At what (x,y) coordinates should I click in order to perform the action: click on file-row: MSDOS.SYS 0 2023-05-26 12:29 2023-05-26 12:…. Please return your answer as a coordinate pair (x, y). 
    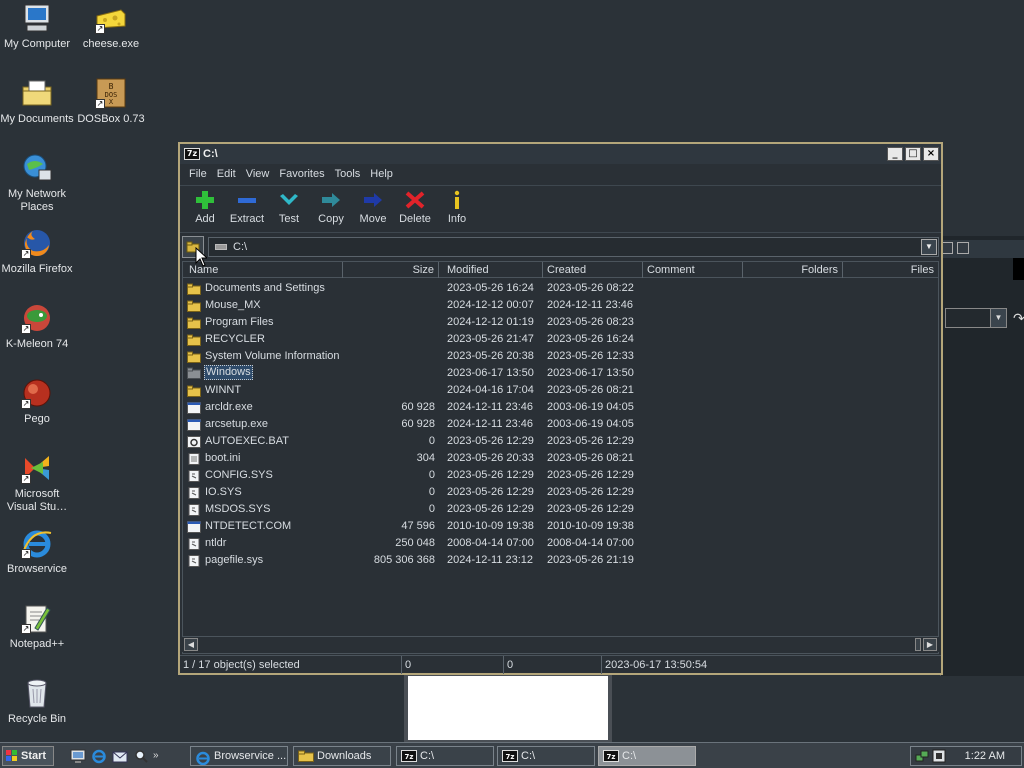
    Looking at the image, I should click on (560, 509).